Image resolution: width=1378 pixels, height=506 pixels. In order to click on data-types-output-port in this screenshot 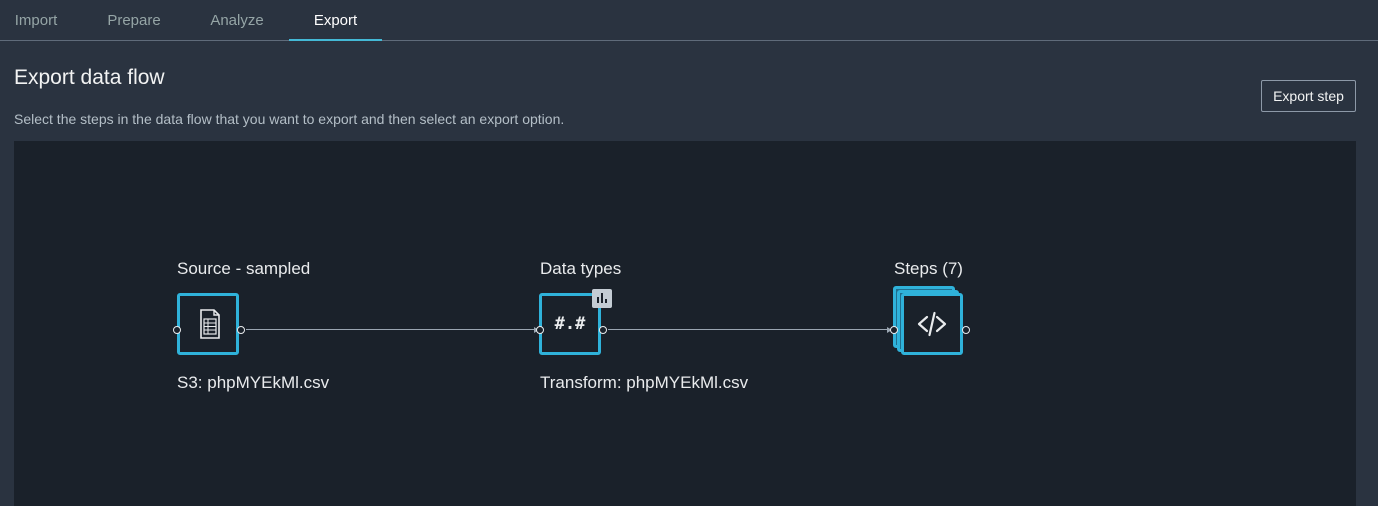, I will do `click(603, 330)`.